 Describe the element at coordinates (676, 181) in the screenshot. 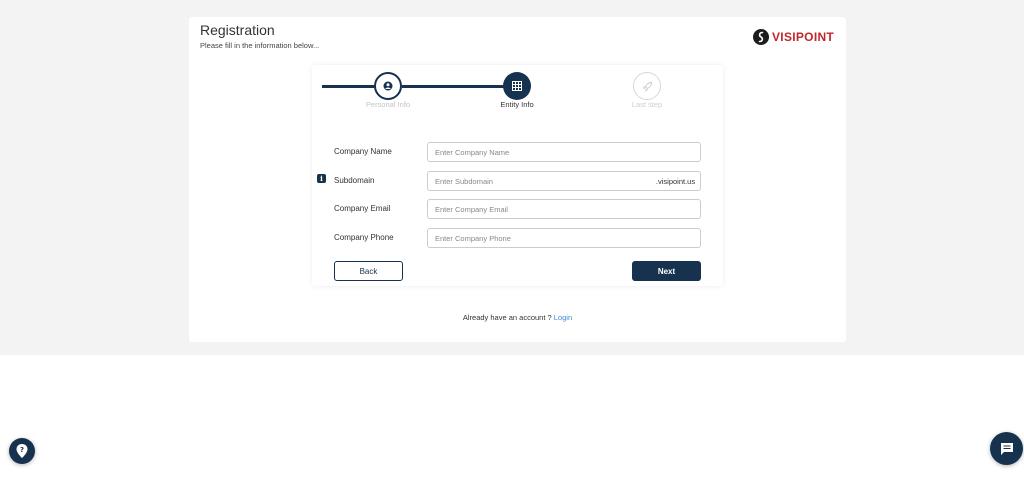

I see `subdomain-suffix: .visipoint.us` at that location.